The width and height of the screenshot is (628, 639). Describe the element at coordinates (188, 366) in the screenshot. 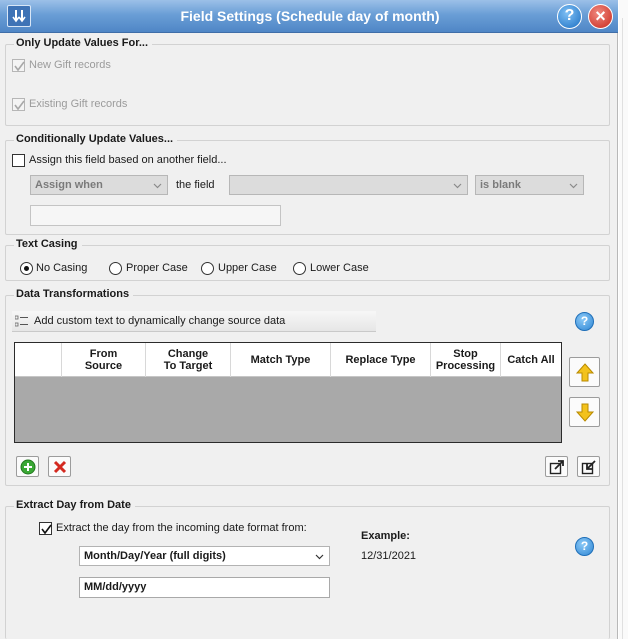

I see `header-text: To Target` at that location.